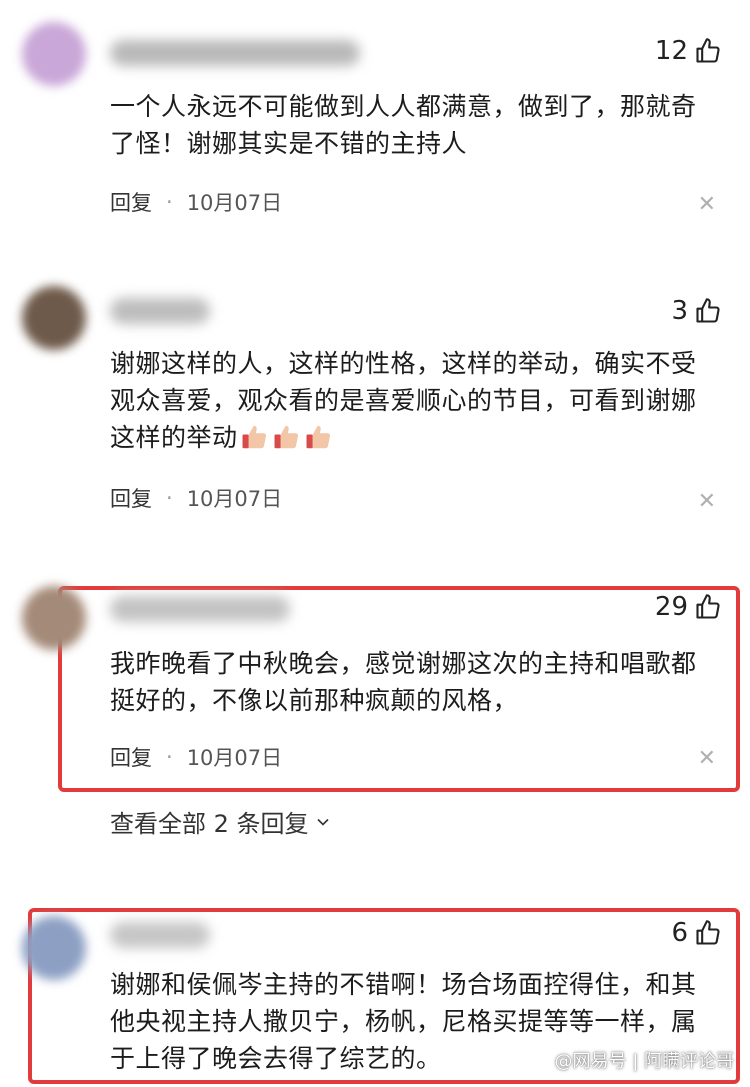  Describe the element at coordinates (644, 1061) in the screenshot. I see `watermark: @网易号 | 阿瞒评论哥` at that location.